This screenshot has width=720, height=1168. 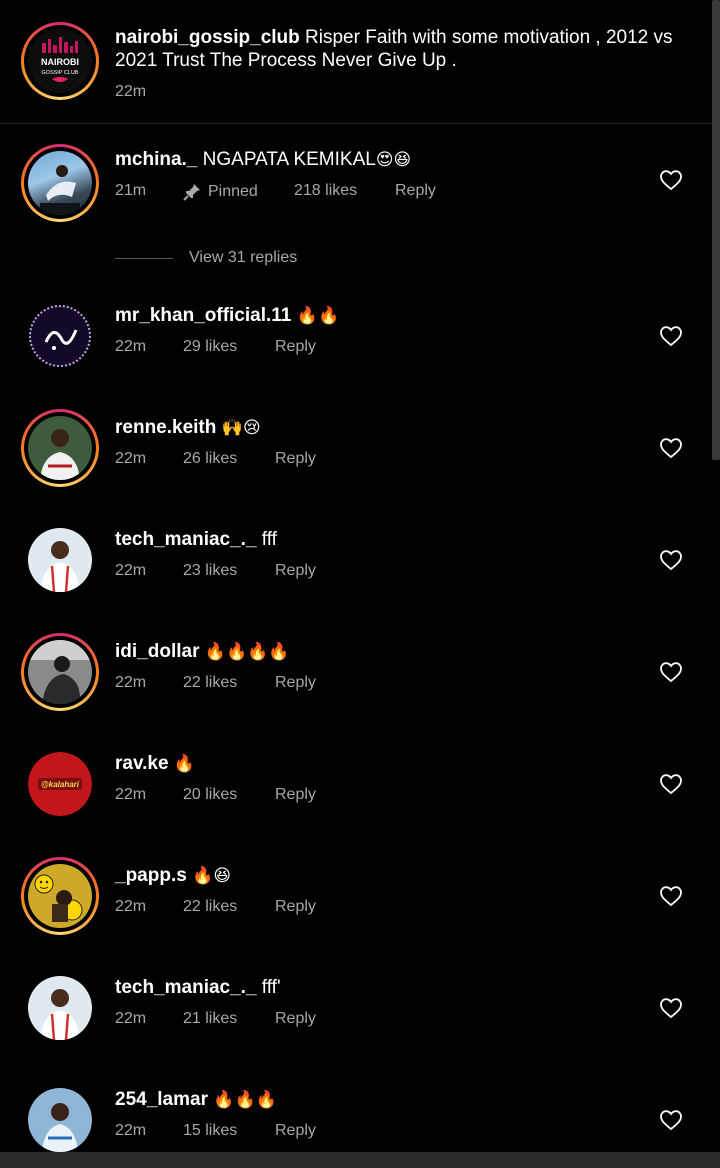 What do you see at coordinates (229, 571) in the screenshot?
I see `likes-count: 23 likes` at bounding box center [229, 571].